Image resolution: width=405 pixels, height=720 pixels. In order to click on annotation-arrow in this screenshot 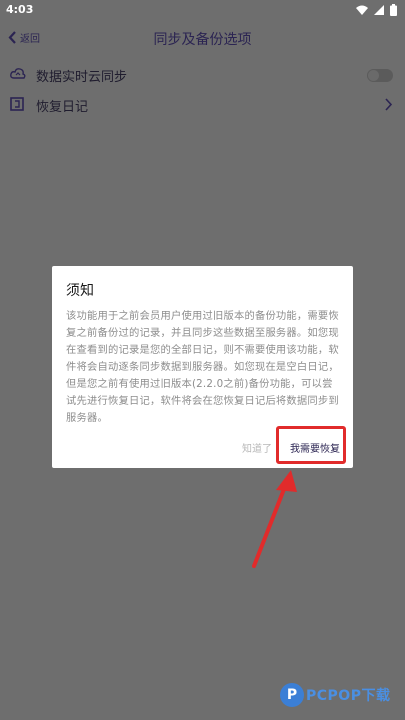, I will do `click(274, 519)`.